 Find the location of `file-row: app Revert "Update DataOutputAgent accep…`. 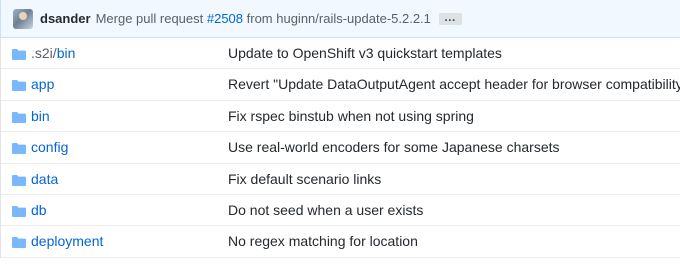

file-row: app Revert "Update DataOutputAgent accep… is located at coordinates (340, 85).